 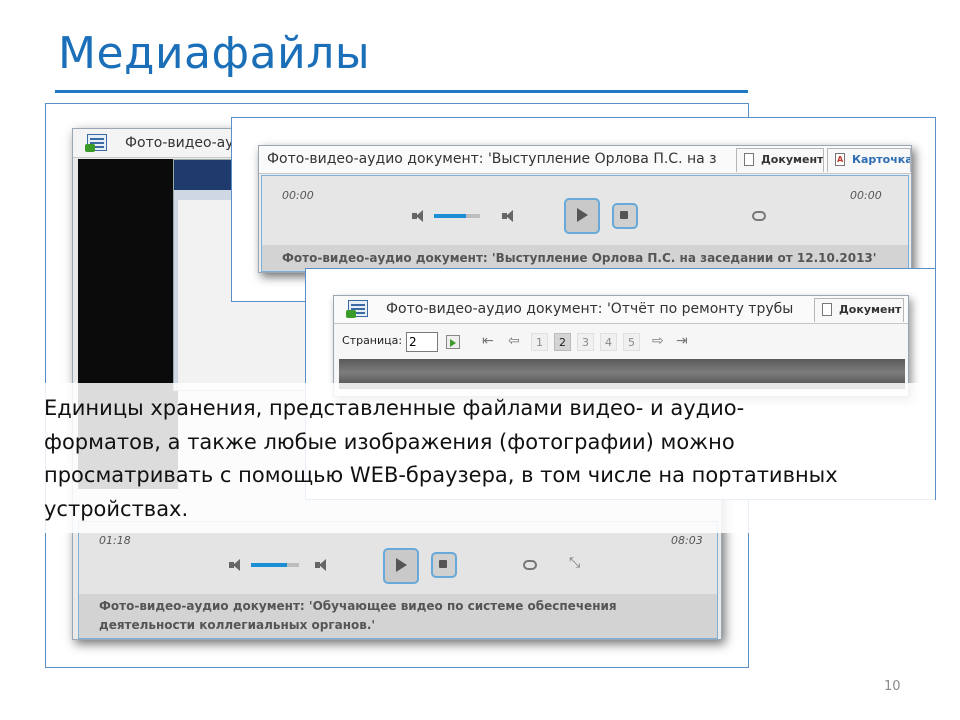 What do you see at coordinates (866, 195) in the screenshot?
I see `total-time: 00:00` at bounding box center [866, 195].